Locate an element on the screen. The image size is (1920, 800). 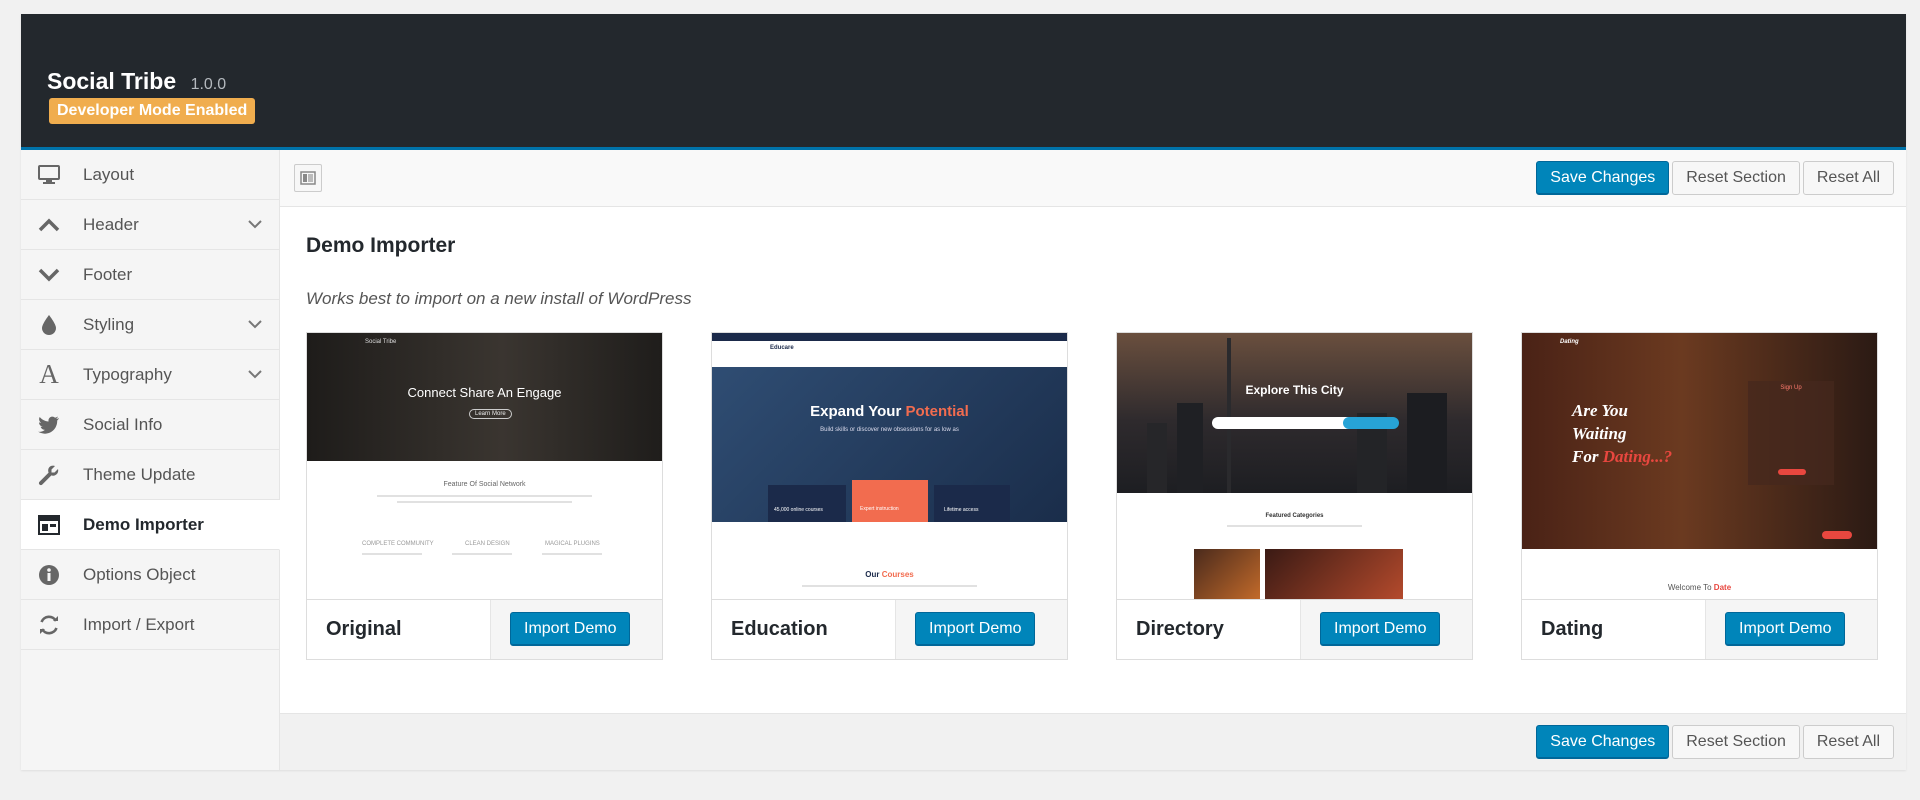
chevron-up-icon is located at coordinates (49, 225).